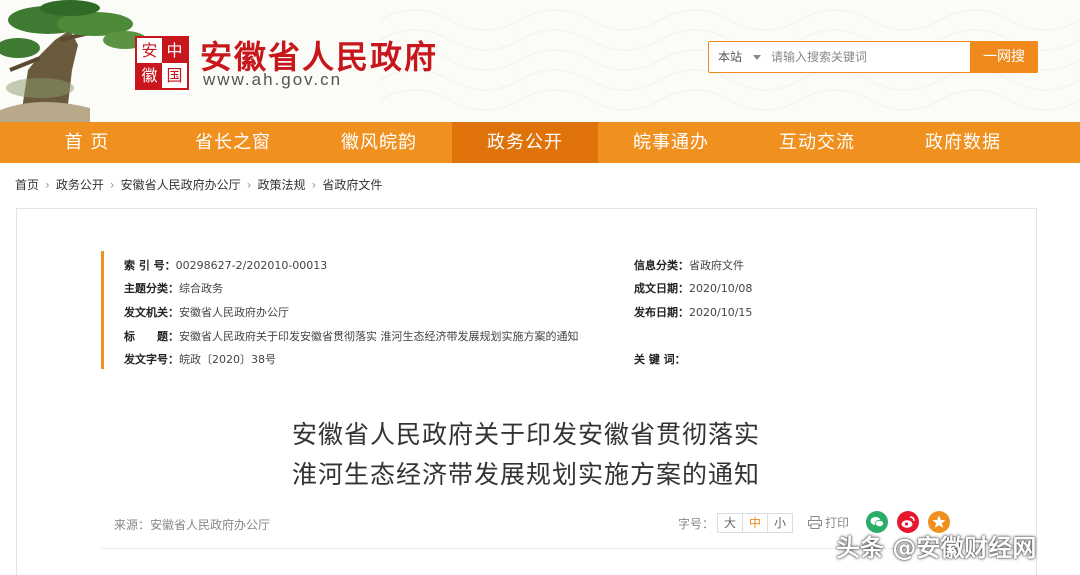 The height and width of the screenshot is (575, 1080). Describe the element at coordinates (233, 142) in the screenshot. I see `nav-item-governor: 省长之窗` at that location.